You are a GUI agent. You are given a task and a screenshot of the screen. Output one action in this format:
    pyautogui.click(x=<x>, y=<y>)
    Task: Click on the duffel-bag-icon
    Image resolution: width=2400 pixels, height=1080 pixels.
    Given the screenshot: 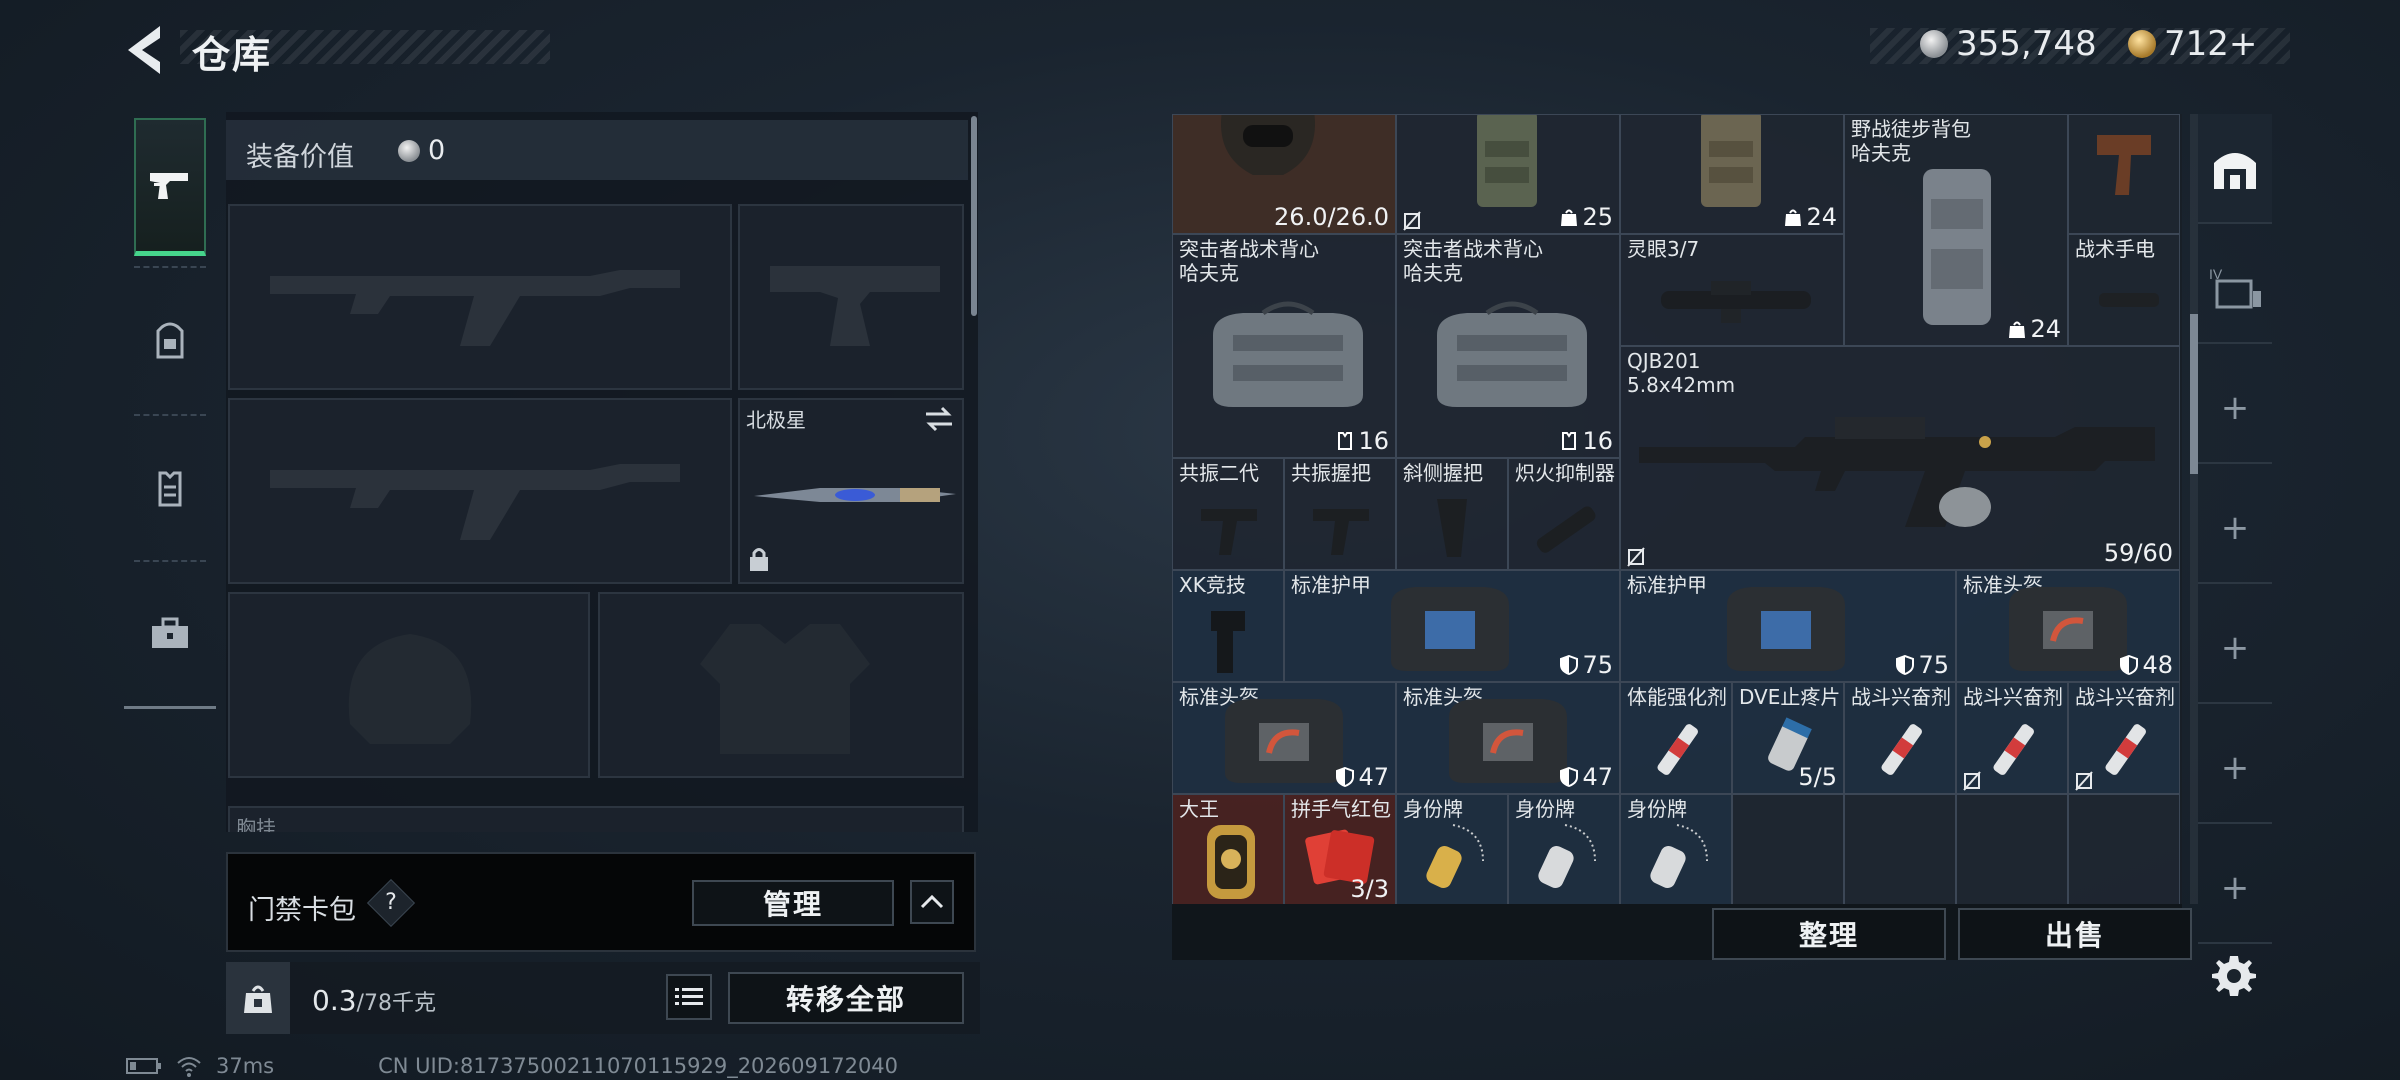 What is the action you would take?
    pyautogui.click(x=1512, y=354)
    